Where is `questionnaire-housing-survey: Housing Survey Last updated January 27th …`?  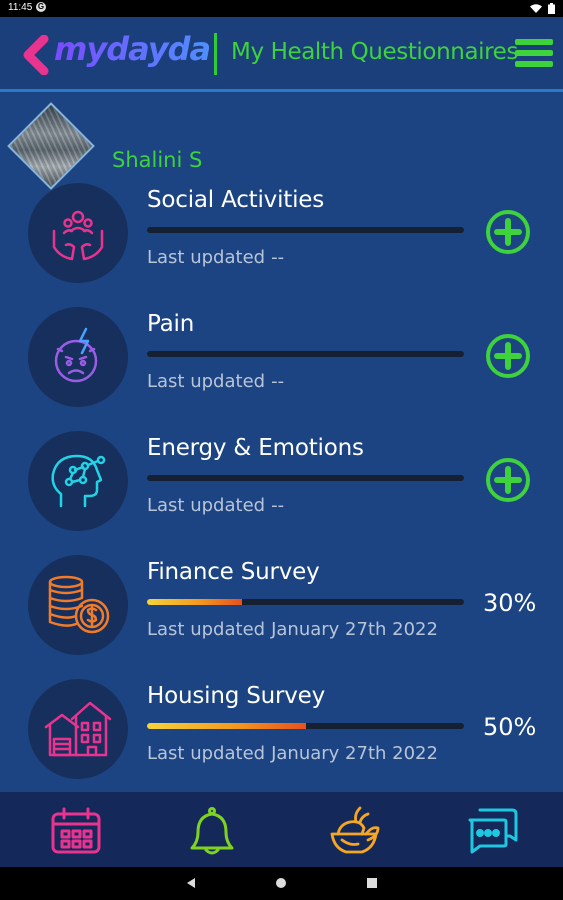
questionnaire-housing-survey: Housing Survey Last updated January 27th … is located at coordinates (281, 734).